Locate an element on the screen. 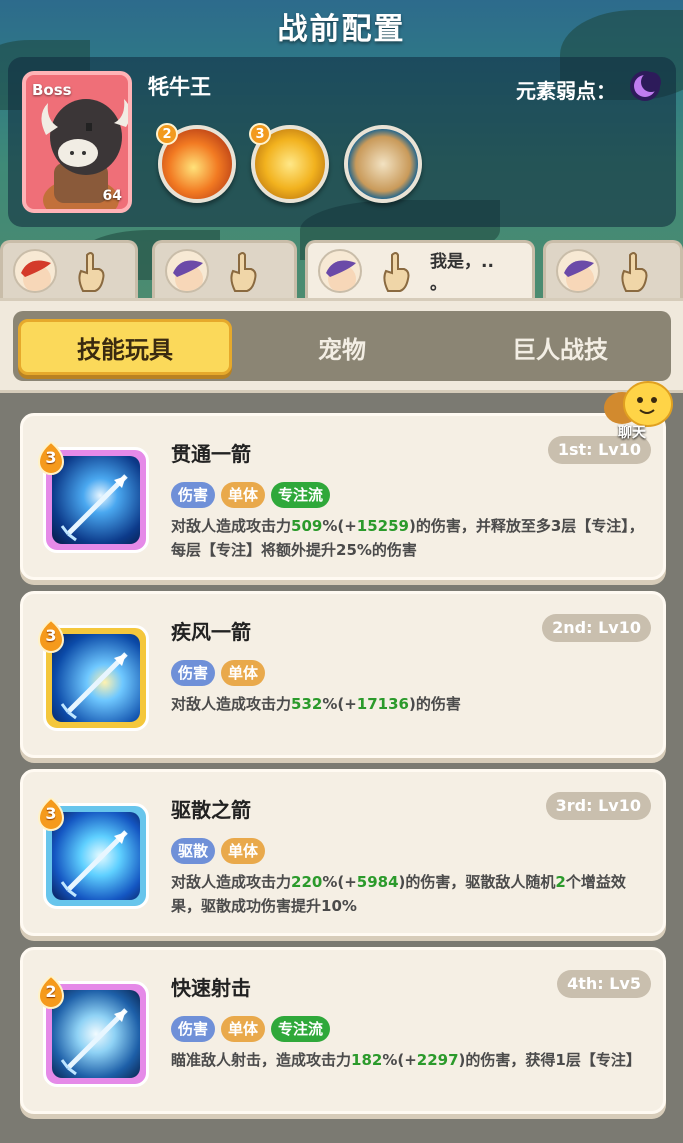 This screenshot has height=1143, width=683. element-count: 3 is located at coordinates (260, 134).